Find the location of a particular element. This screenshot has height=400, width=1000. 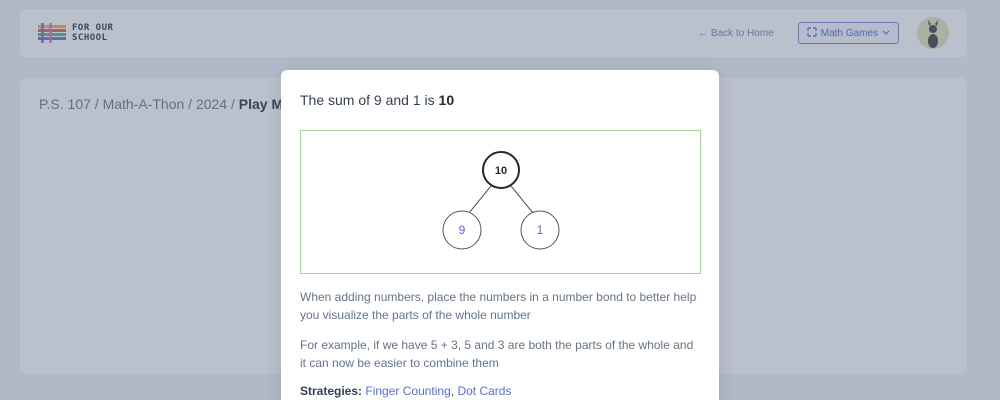

number-bond-diagram: 10 9 1 is located at coordinates (500, 202).